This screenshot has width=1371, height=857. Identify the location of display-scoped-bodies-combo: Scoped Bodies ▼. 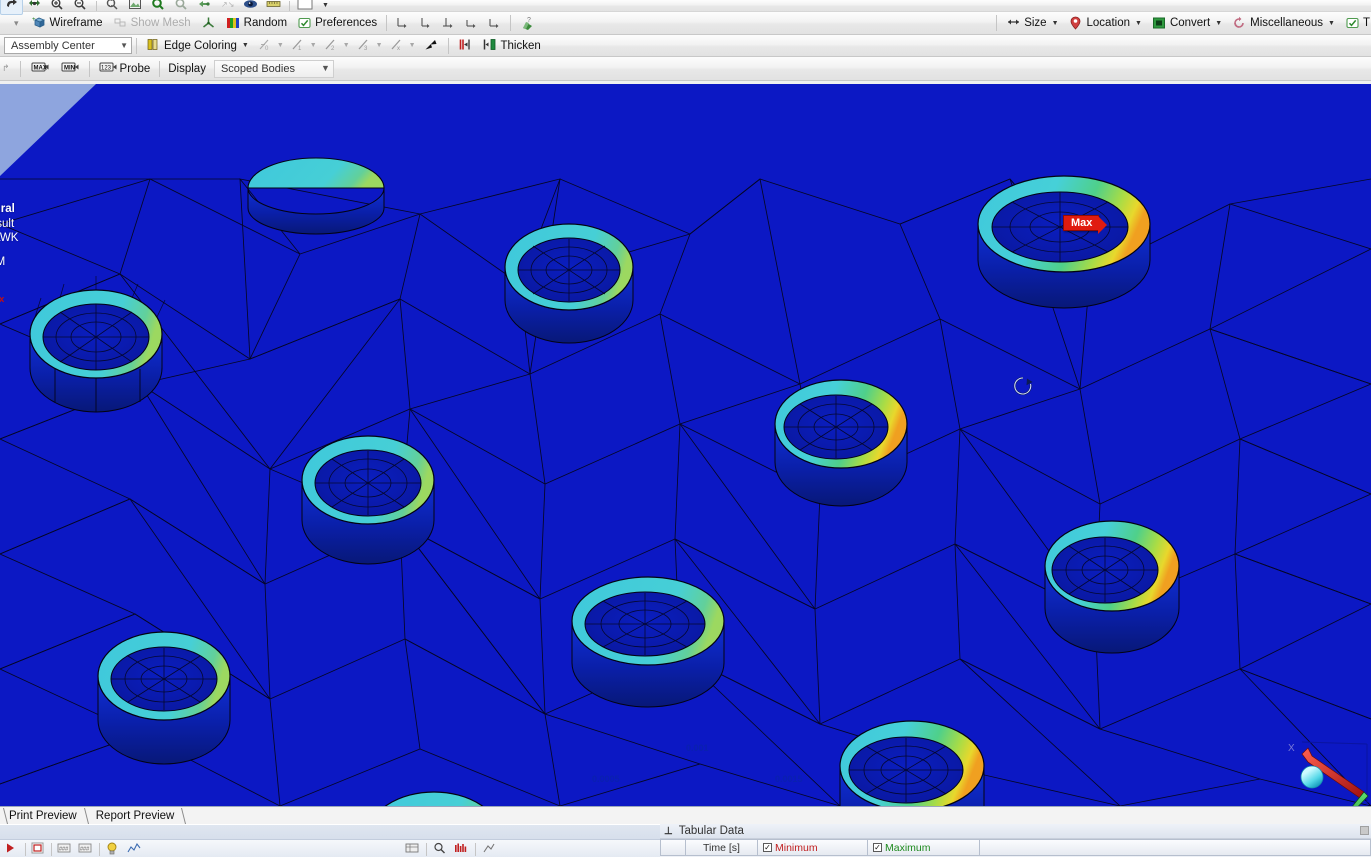
(273, 68).